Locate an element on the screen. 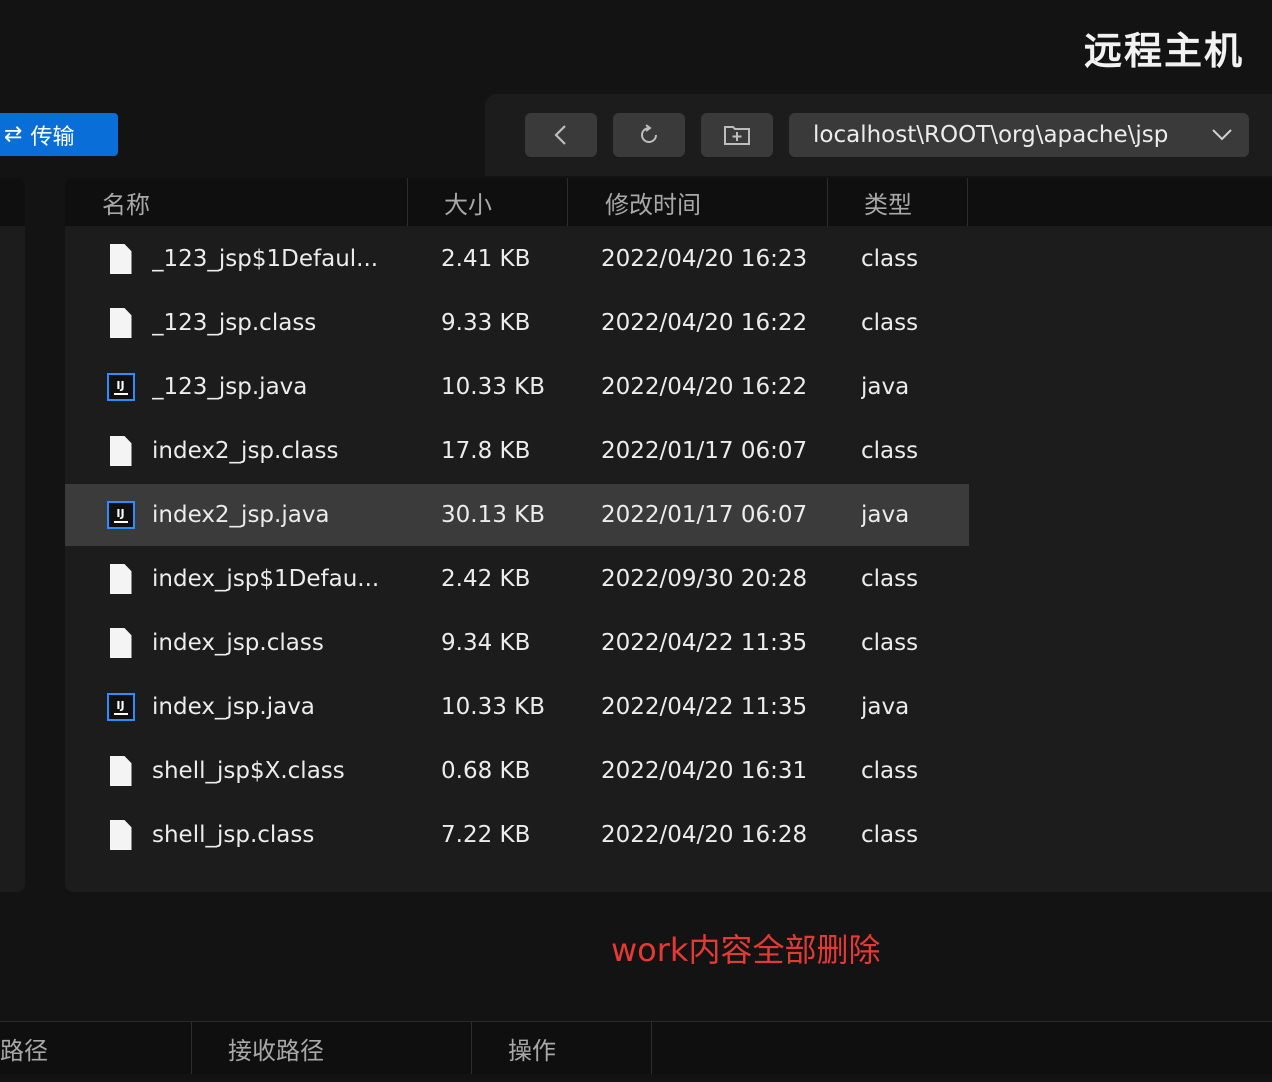 This screenshot has width=1272, height=1082. file-modified: 2022/09/30 20:28 is located at coordinates (704, 579).